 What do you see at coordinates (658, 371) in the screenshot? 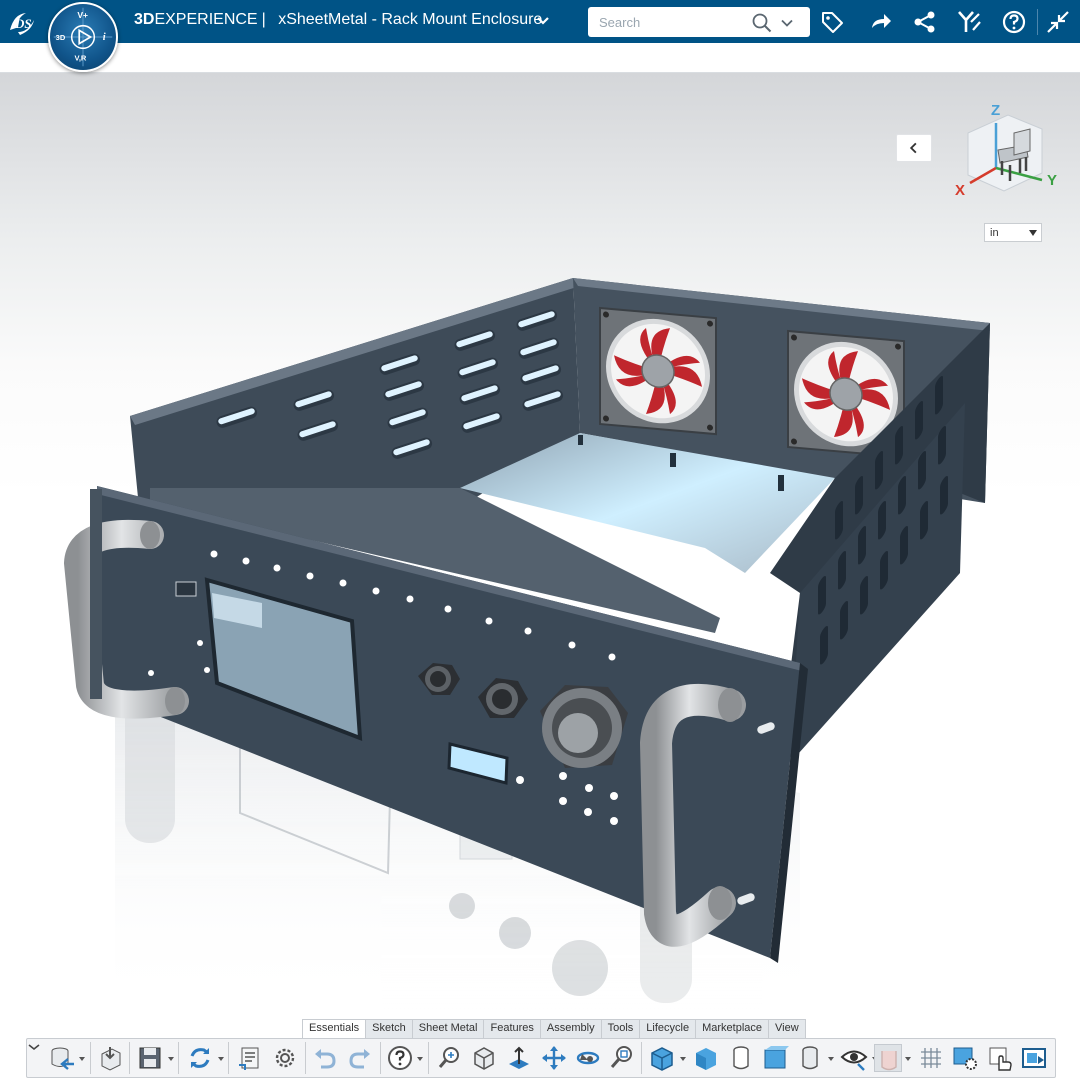
I see `fan-left` at bounding box center [658, 371].